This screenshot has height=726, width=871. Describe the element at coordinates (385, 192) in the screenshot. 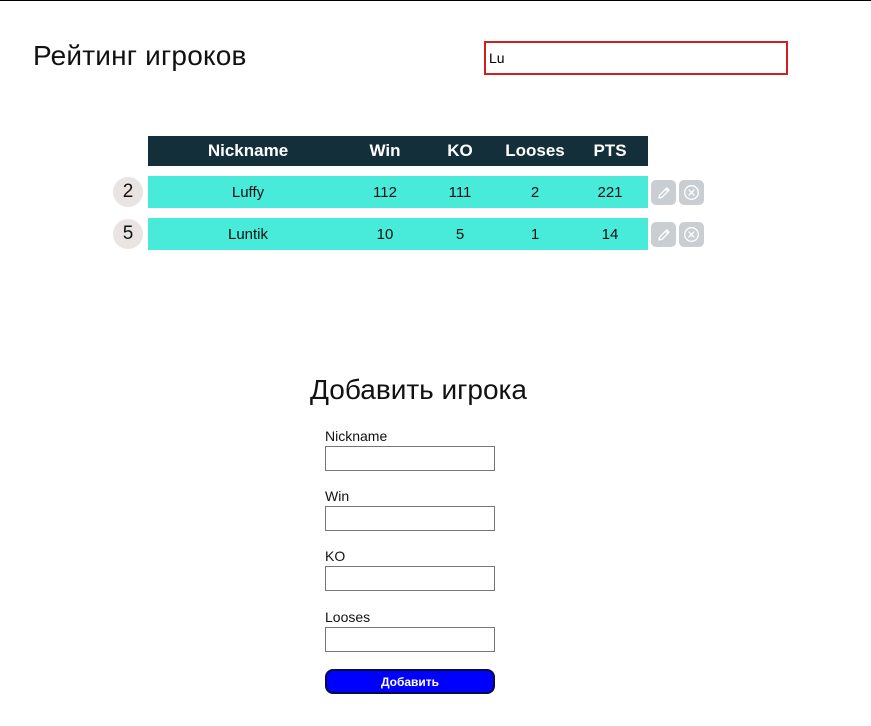

I see `cell-win: 112` at that location.